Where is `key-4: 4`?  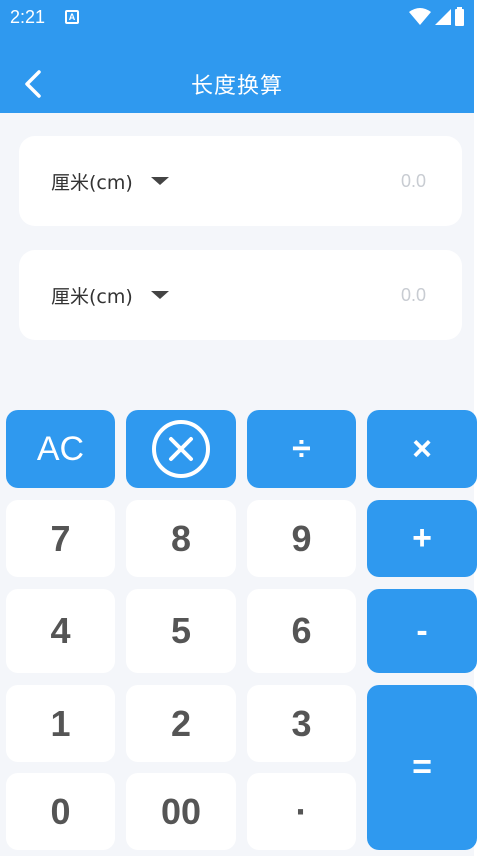
key-4: 4 is located at coordinates (60, 631).